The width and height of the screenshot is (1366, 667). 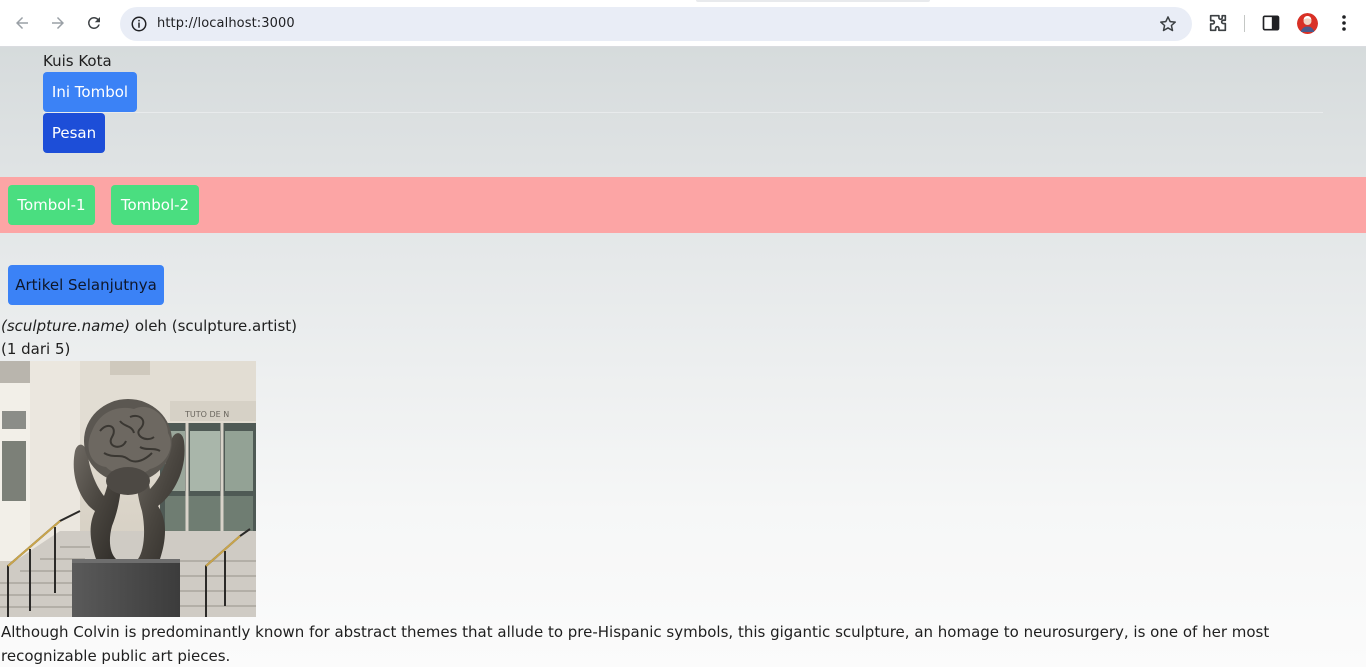 What do you see at coordinates (813, 1) in the screenshot?
I see `active-tab-indicator` at bounding box center [813, 1].